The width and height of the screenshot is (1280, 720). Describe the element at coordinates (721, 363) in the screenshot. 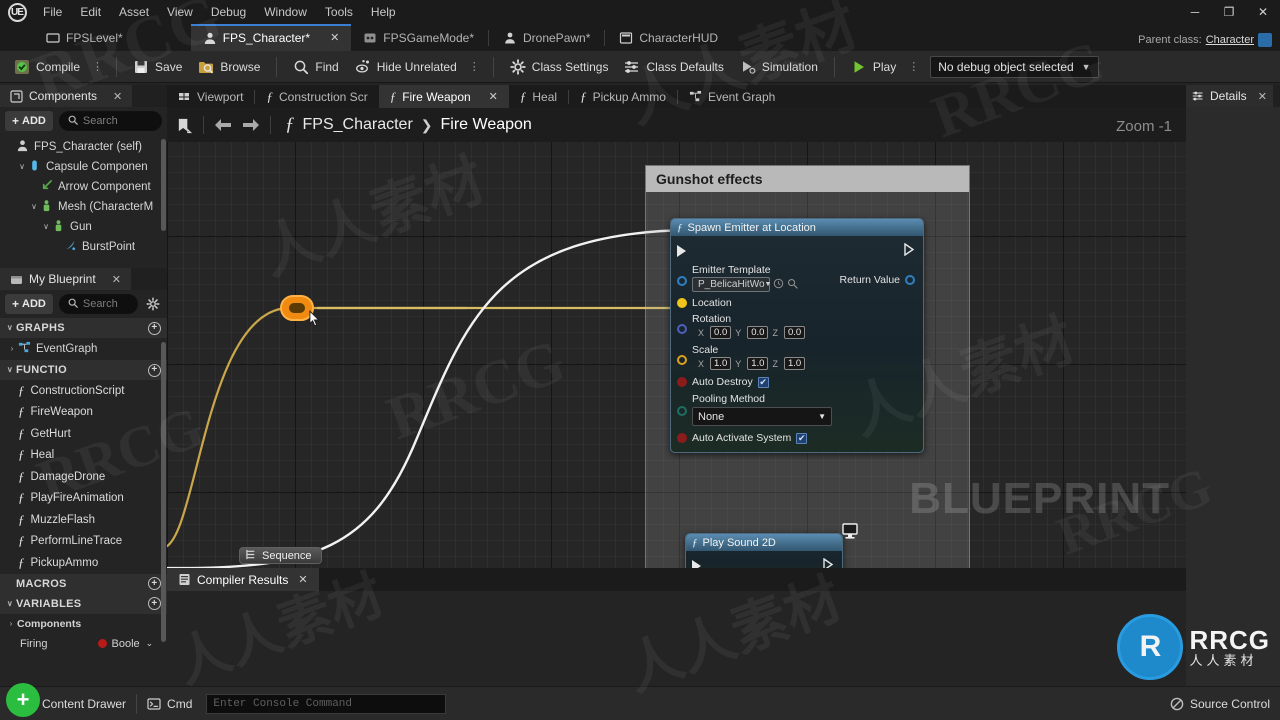

I see `scale-x-input: 1.0` at that location.